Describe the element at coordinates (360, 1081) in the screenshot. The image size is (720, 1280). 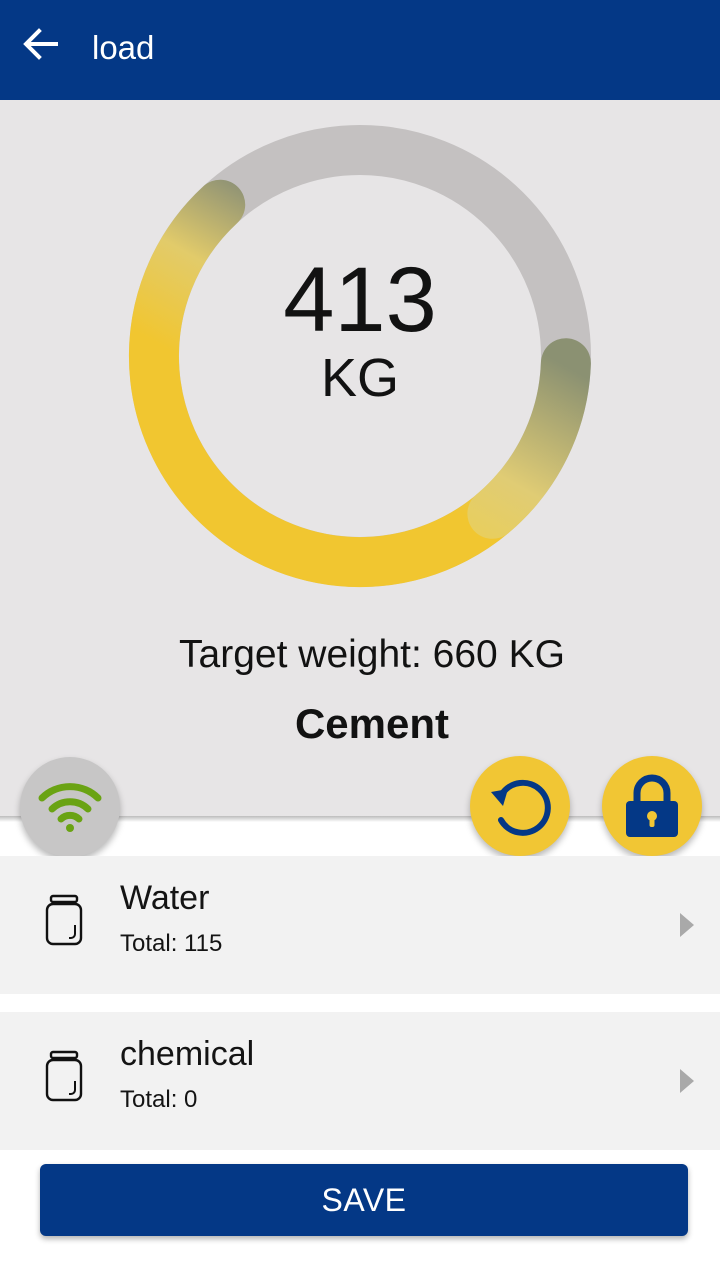
I see `list-item: chemical Total: 0` at that location.